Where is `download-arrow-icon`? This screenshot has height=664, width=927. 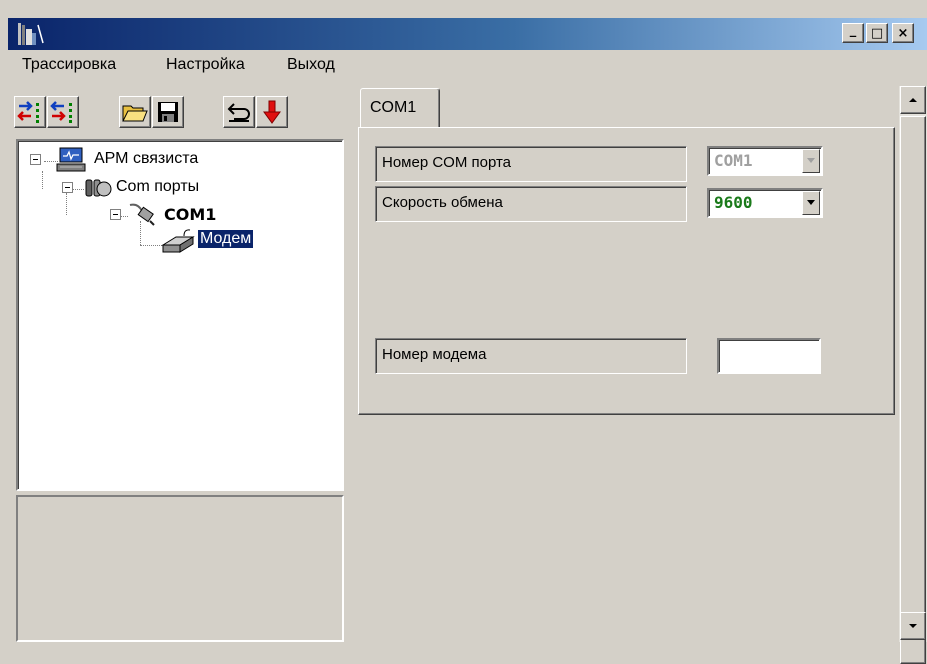
download-arrow-icon is located at coordinates (272, 112).